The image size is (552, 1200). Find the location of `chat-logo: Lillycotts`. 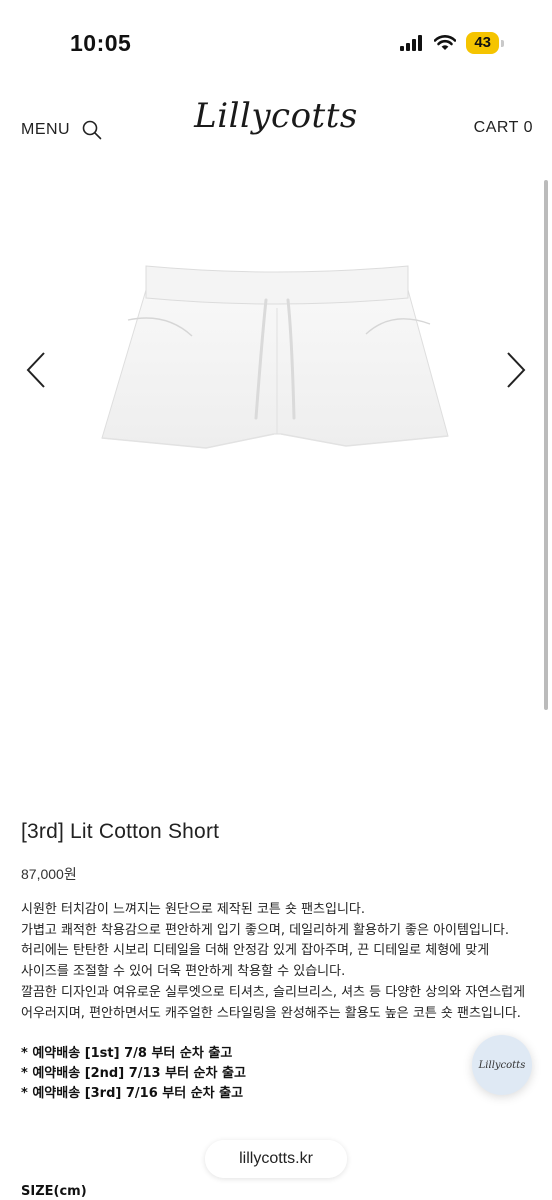

chat-logo: Lillycotts is located at coordinates (502, 1065).